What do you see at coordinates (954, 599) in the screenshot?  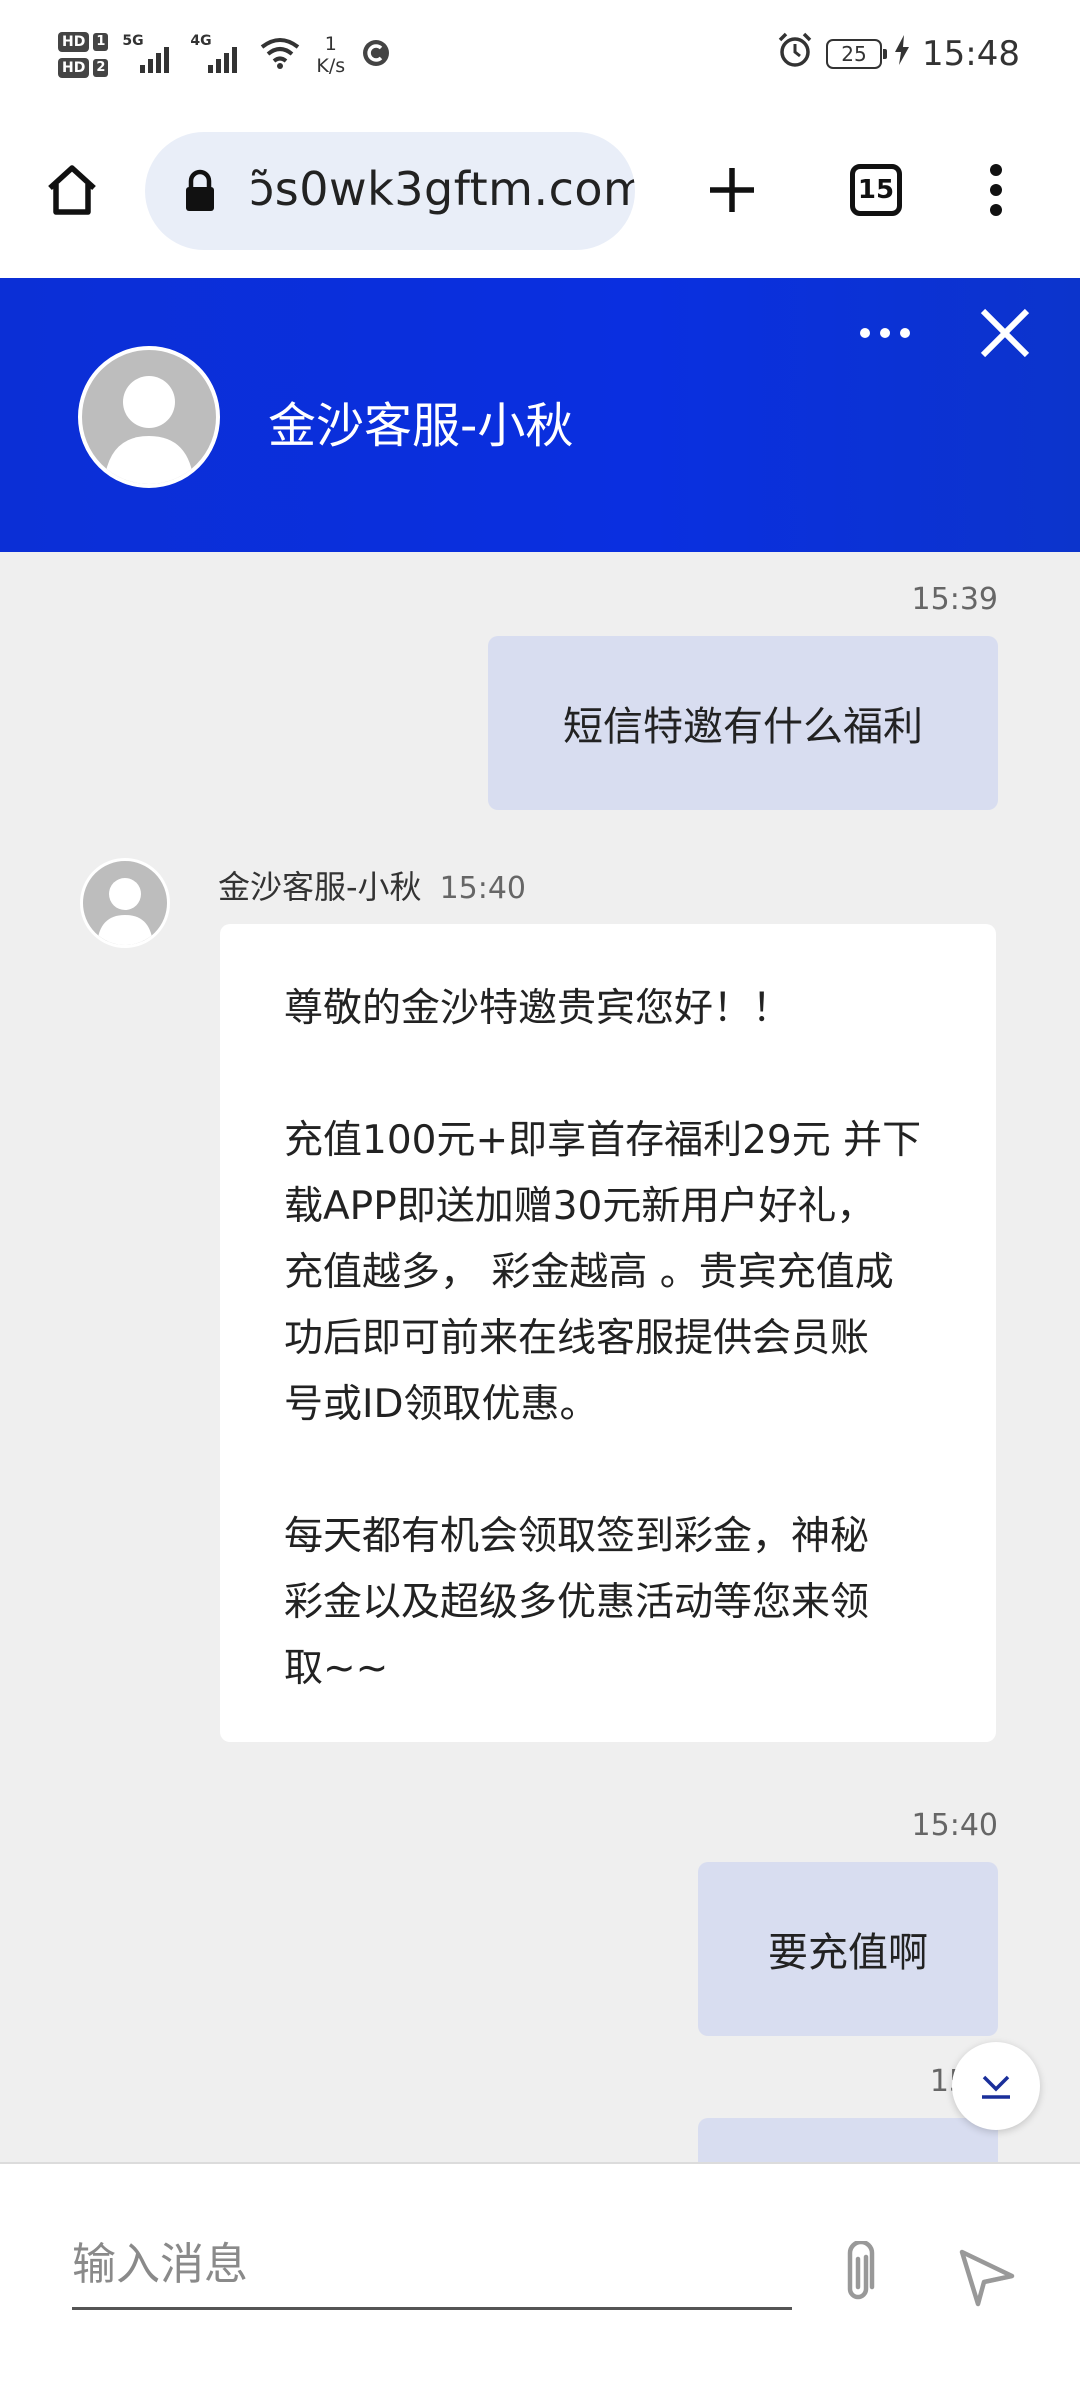 I see `message-timestamp: 15:39` at bounding box center [954, 599].